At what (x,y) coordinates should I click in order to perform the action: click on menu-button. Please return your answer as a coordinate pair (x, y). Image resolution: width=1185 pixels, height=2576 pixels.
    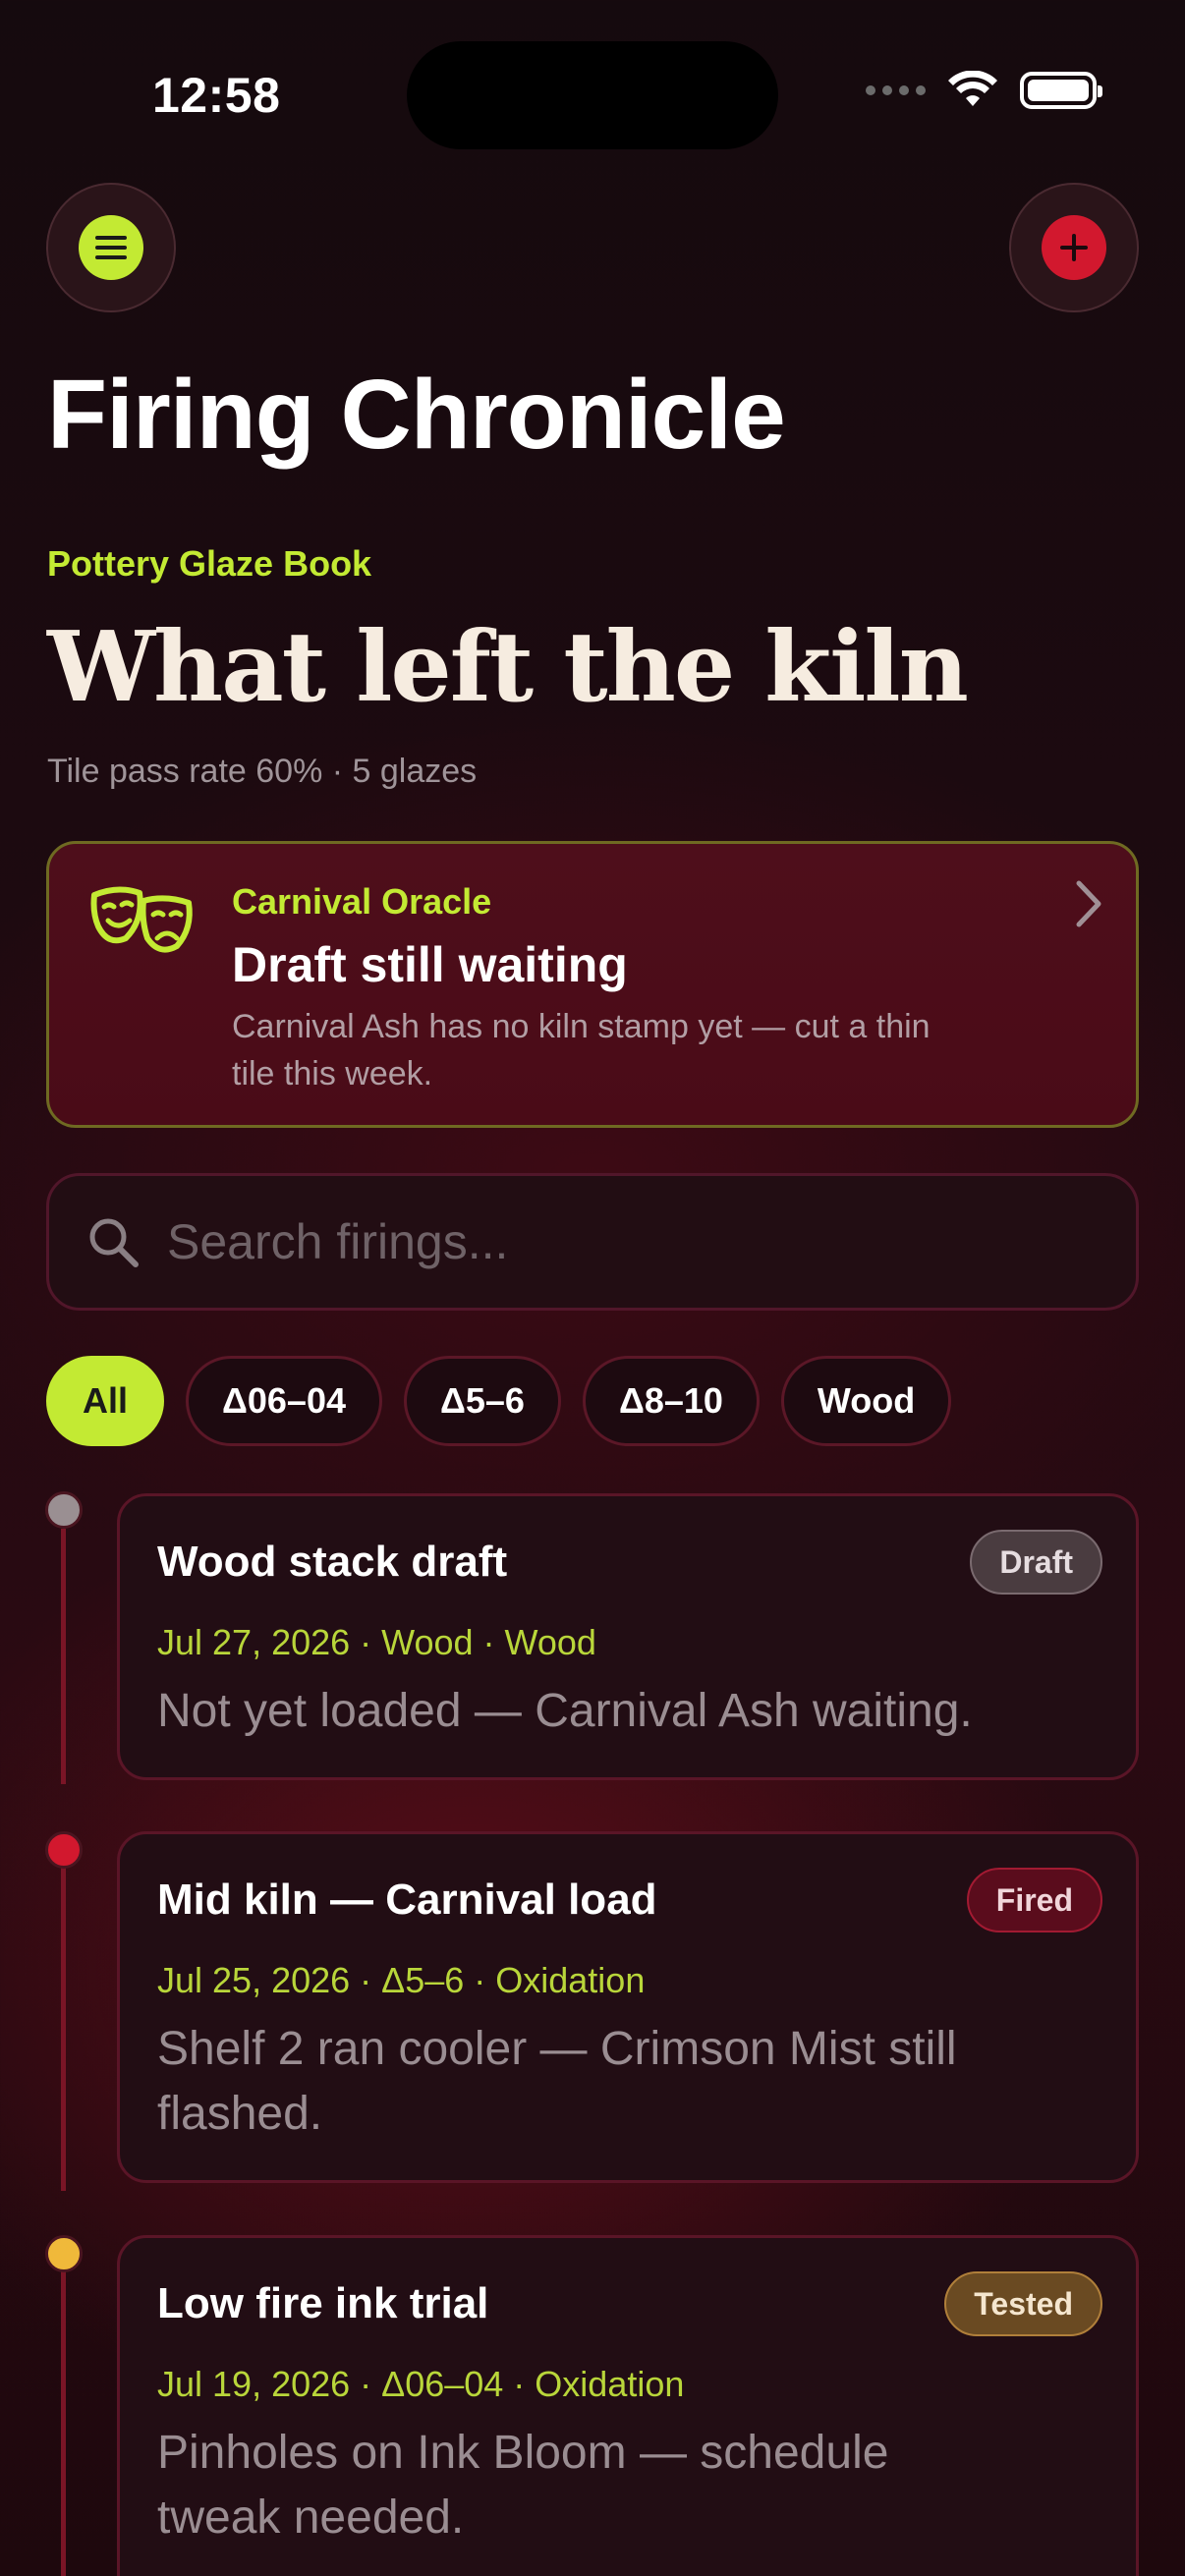
    Looking at the image, I should click on (111, 247).